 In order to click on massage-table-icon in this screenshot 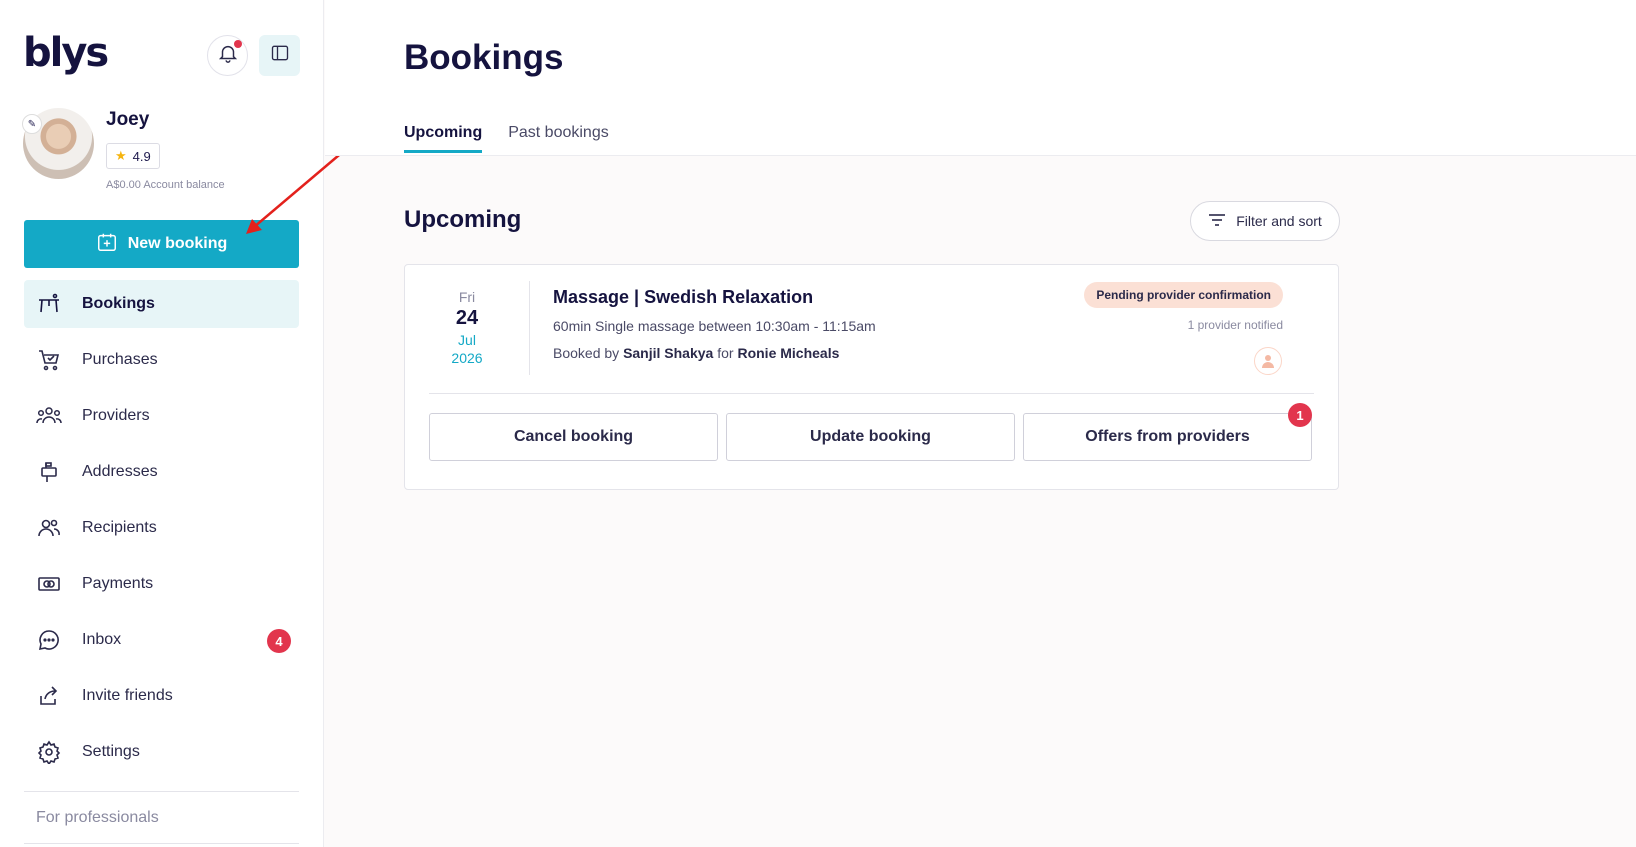, I will do `click(49, 304)`.